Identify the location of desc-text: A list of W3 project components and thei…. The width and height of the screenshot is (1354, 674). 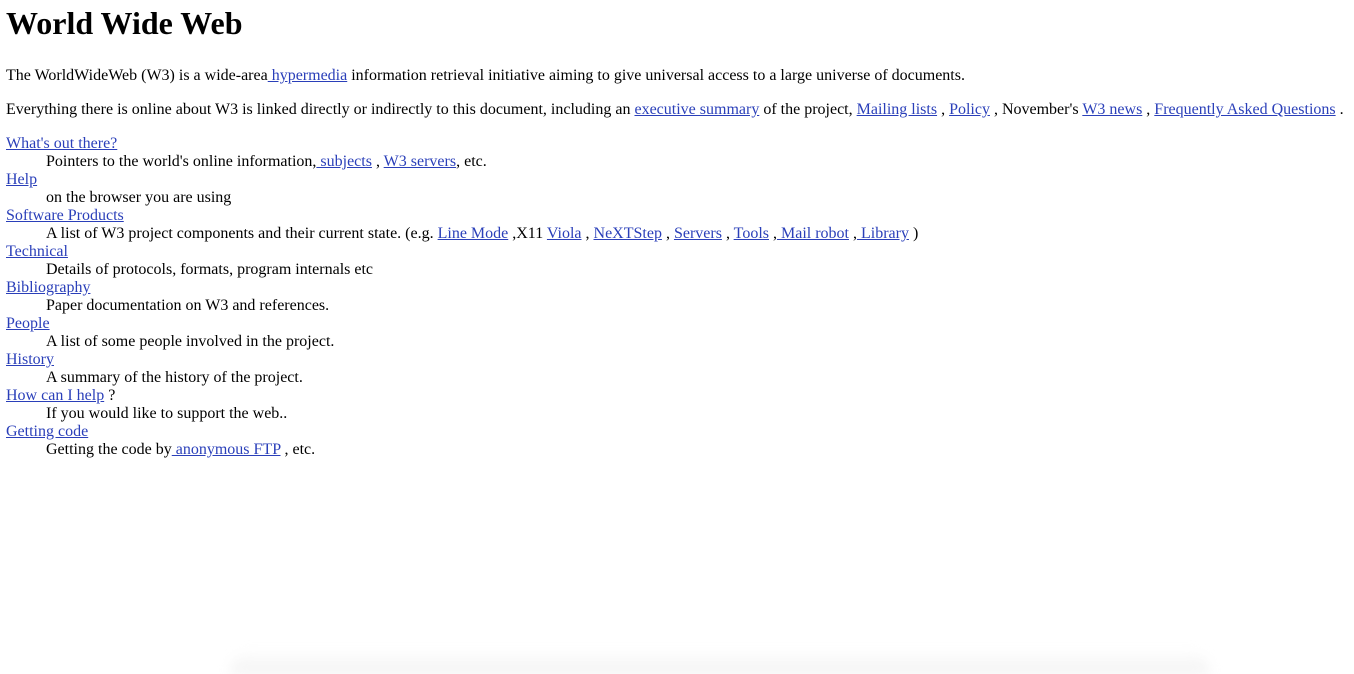
(242, 233).